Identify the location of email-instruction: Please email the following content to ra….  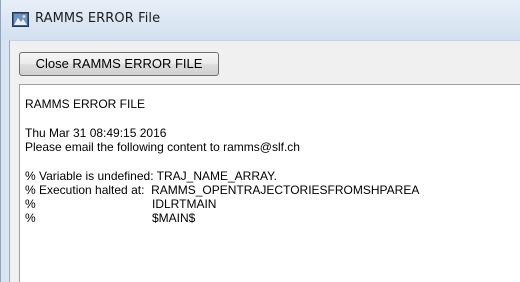
(162, 147).